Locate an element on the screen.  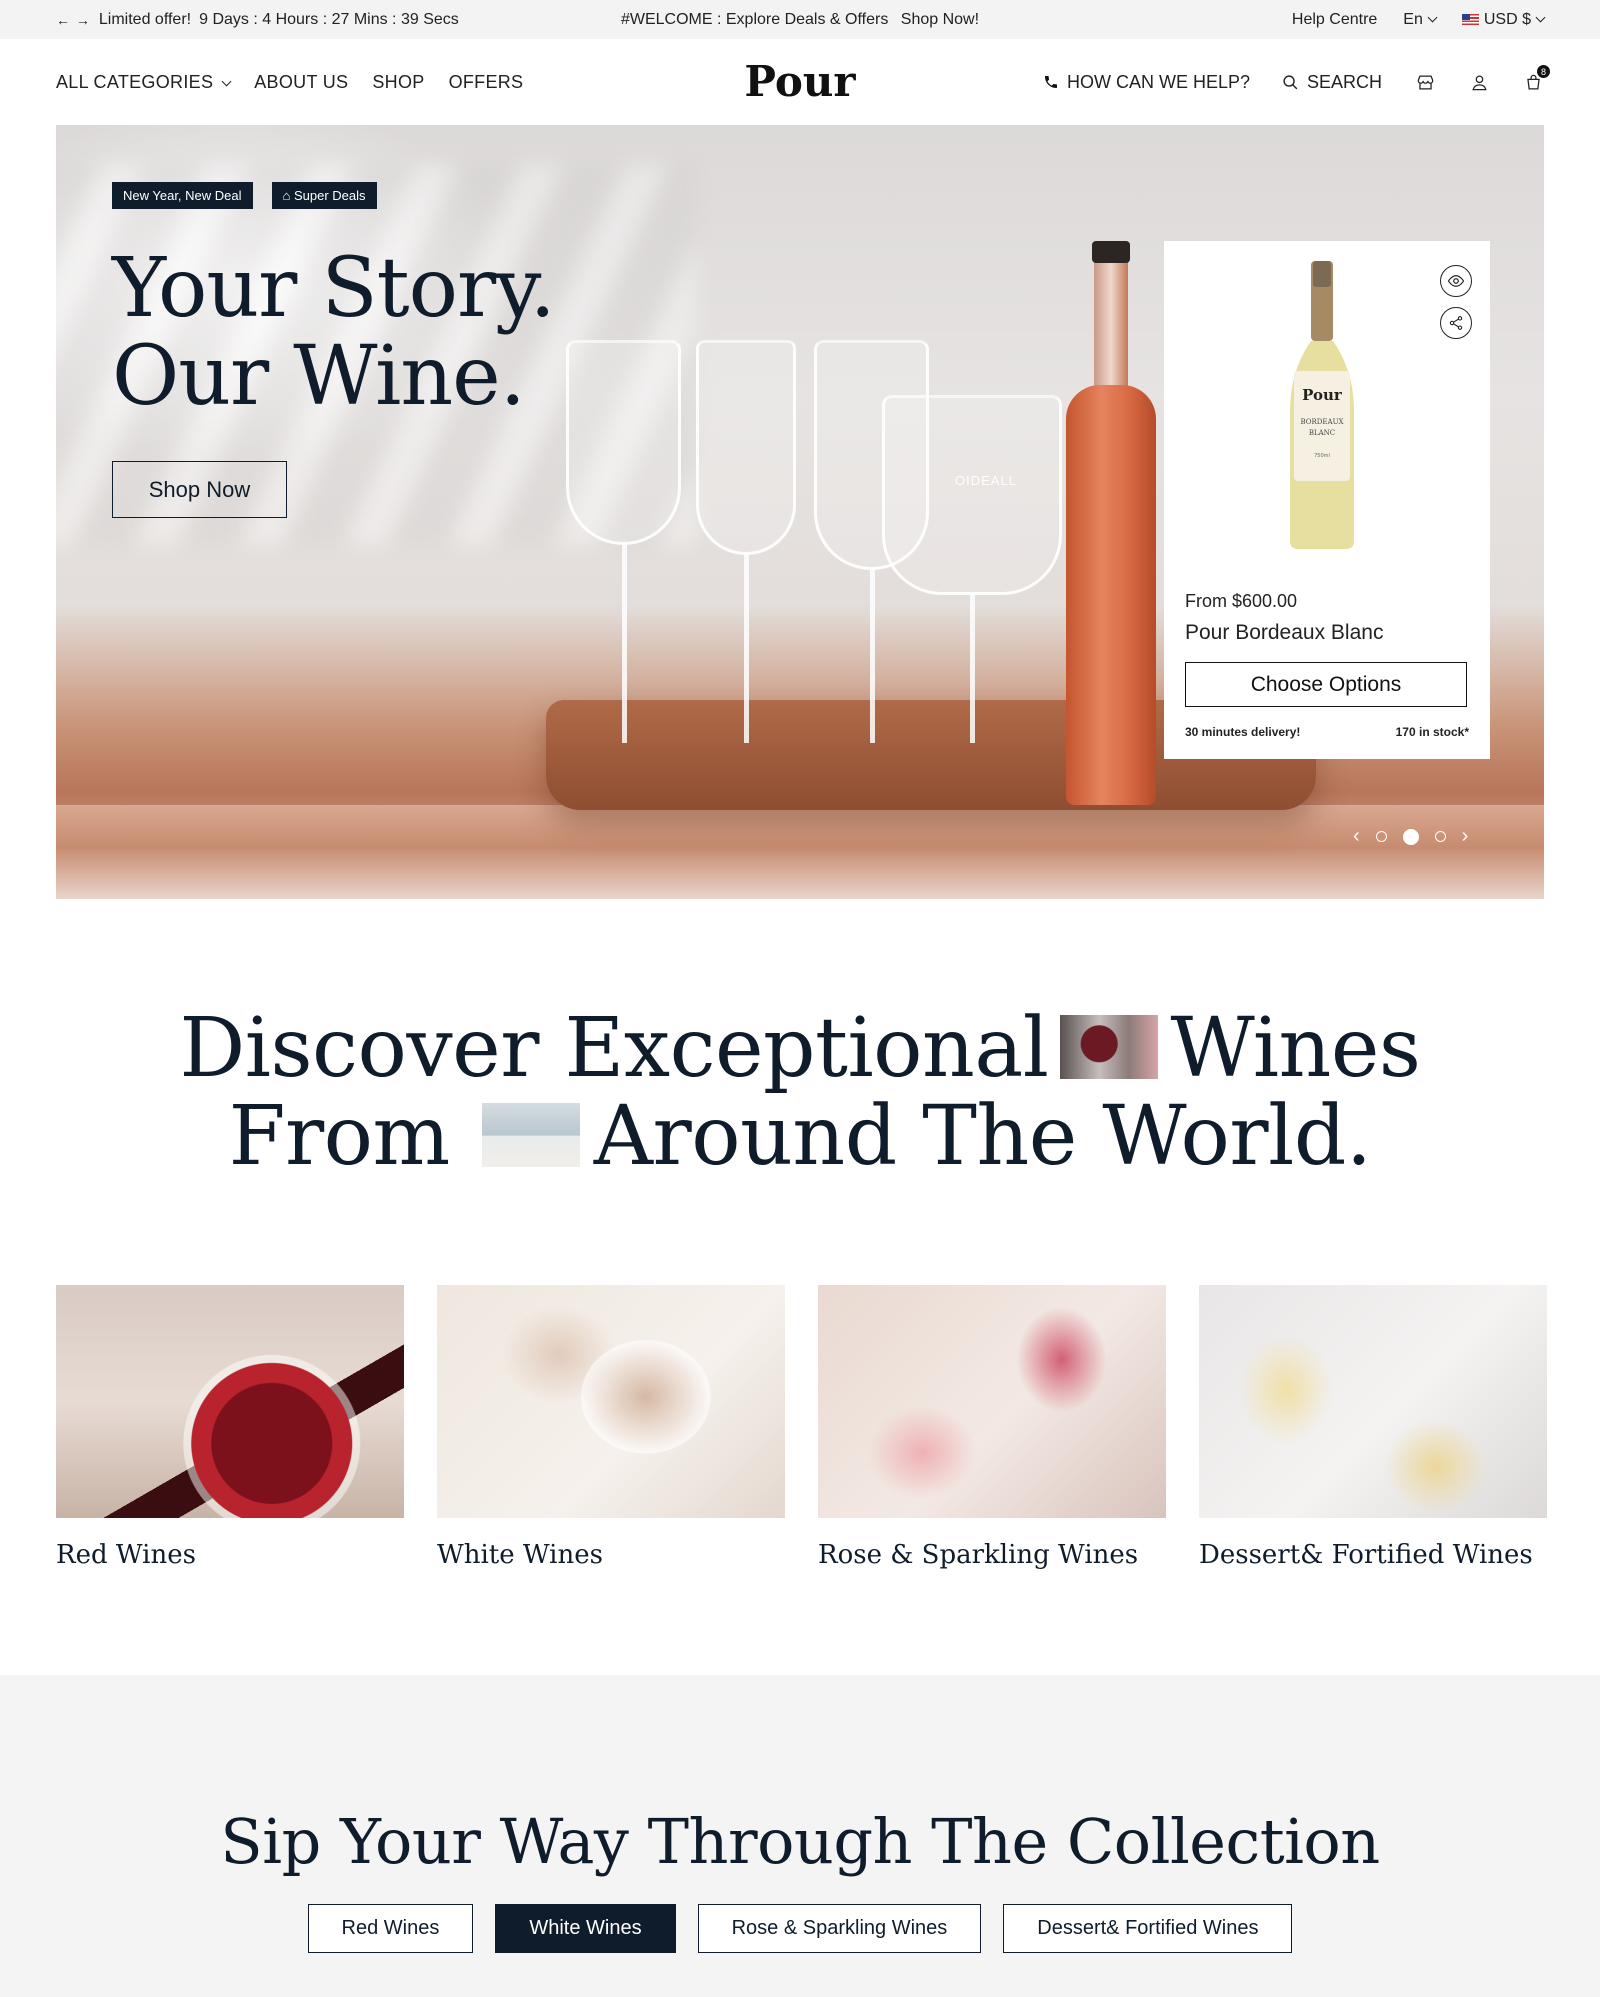
bottle-brand: Pour is located at coordinates (1322, 395).